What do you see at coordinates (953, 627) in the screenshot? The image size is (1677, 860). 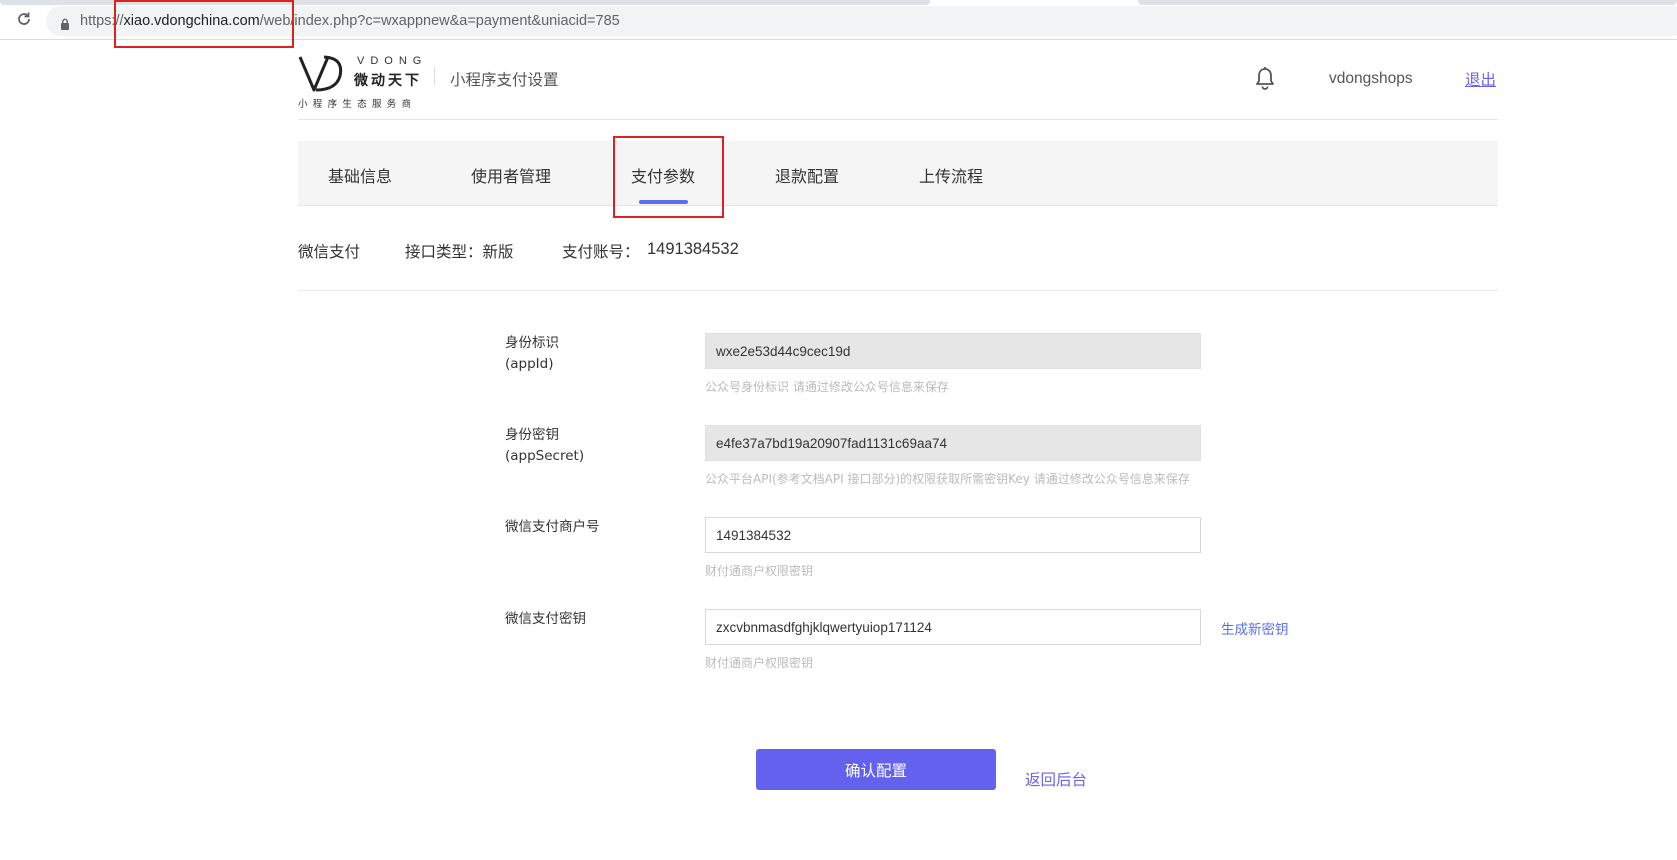 I see `paykey-input` at bounding box center [953, 627].